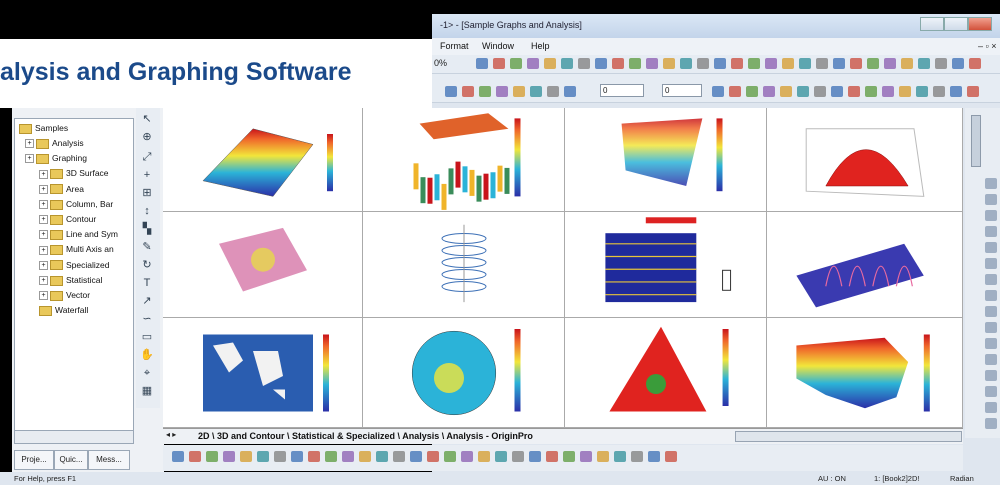 Image resolution: width=1000 pixels, height=485 pixels. I want to click on minimize-button, so click(932, 24).